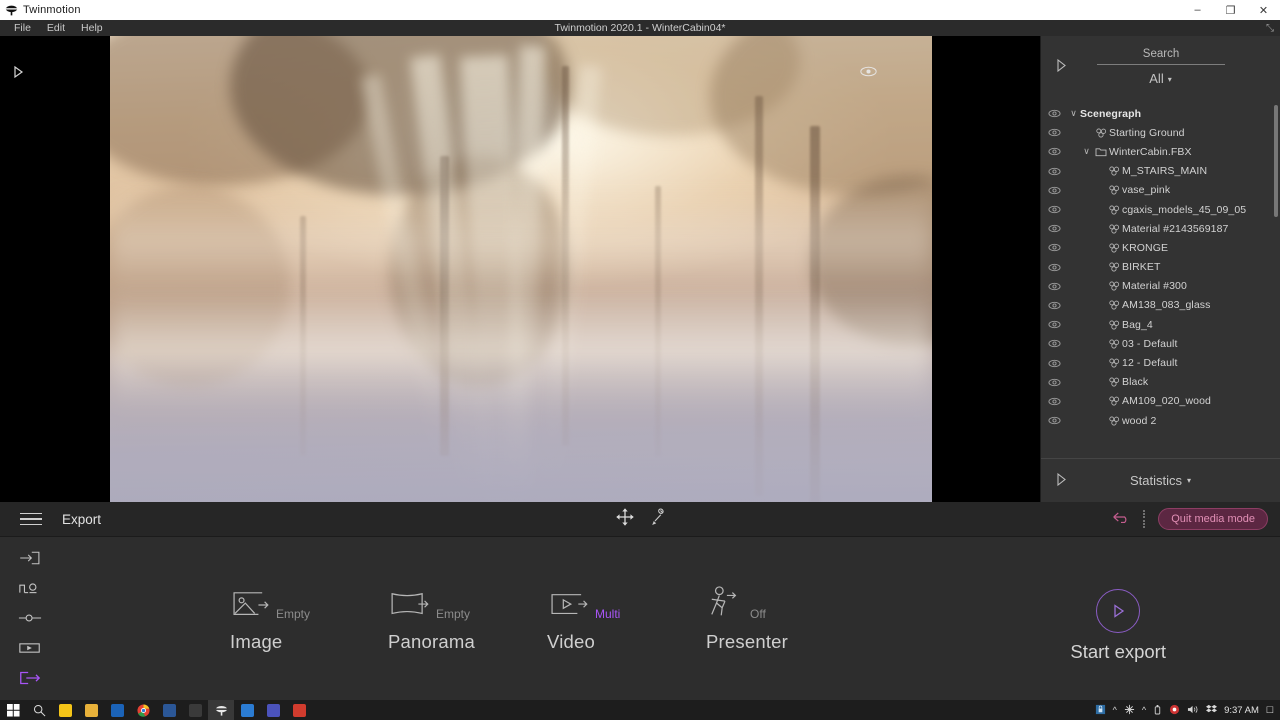 Image resolution: width=1280 pixels, height=720 pixels. I want to click on scenegraph-node: KRONGE, so click(1160, 247).